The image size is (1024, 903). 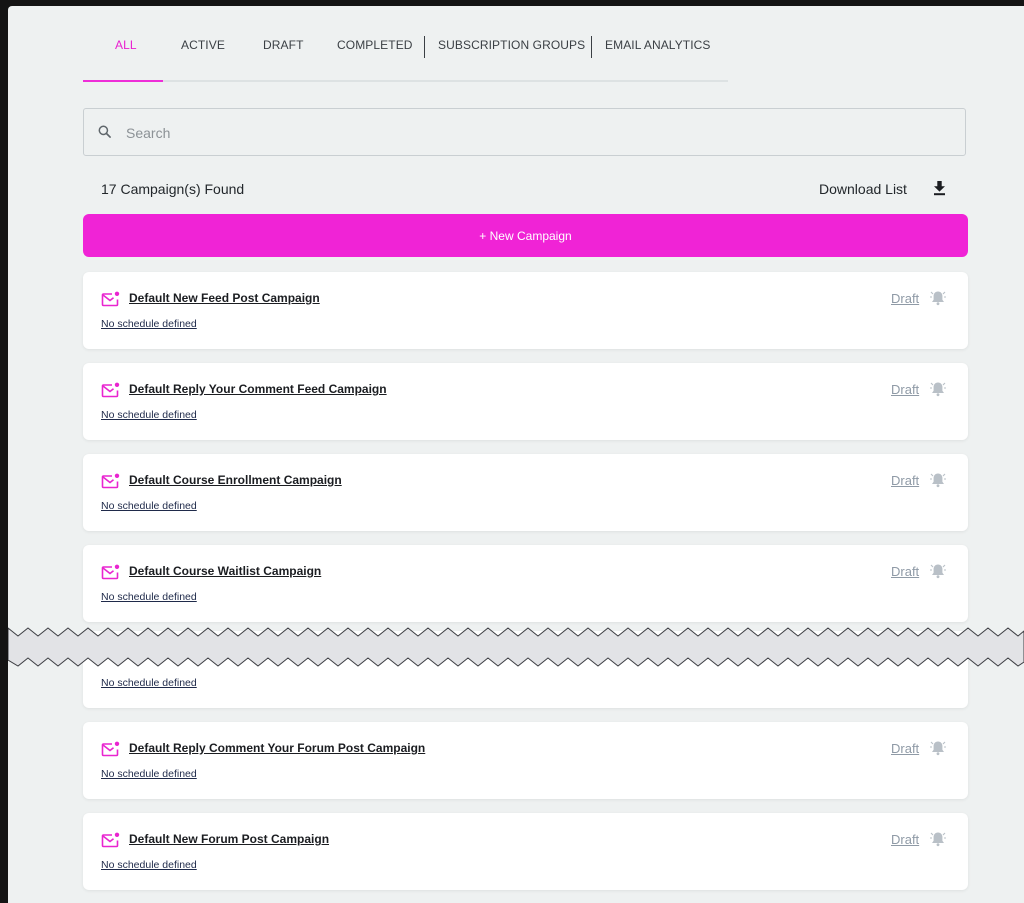 I want to click on active-tab-indicator, so click(x=123, y=81).